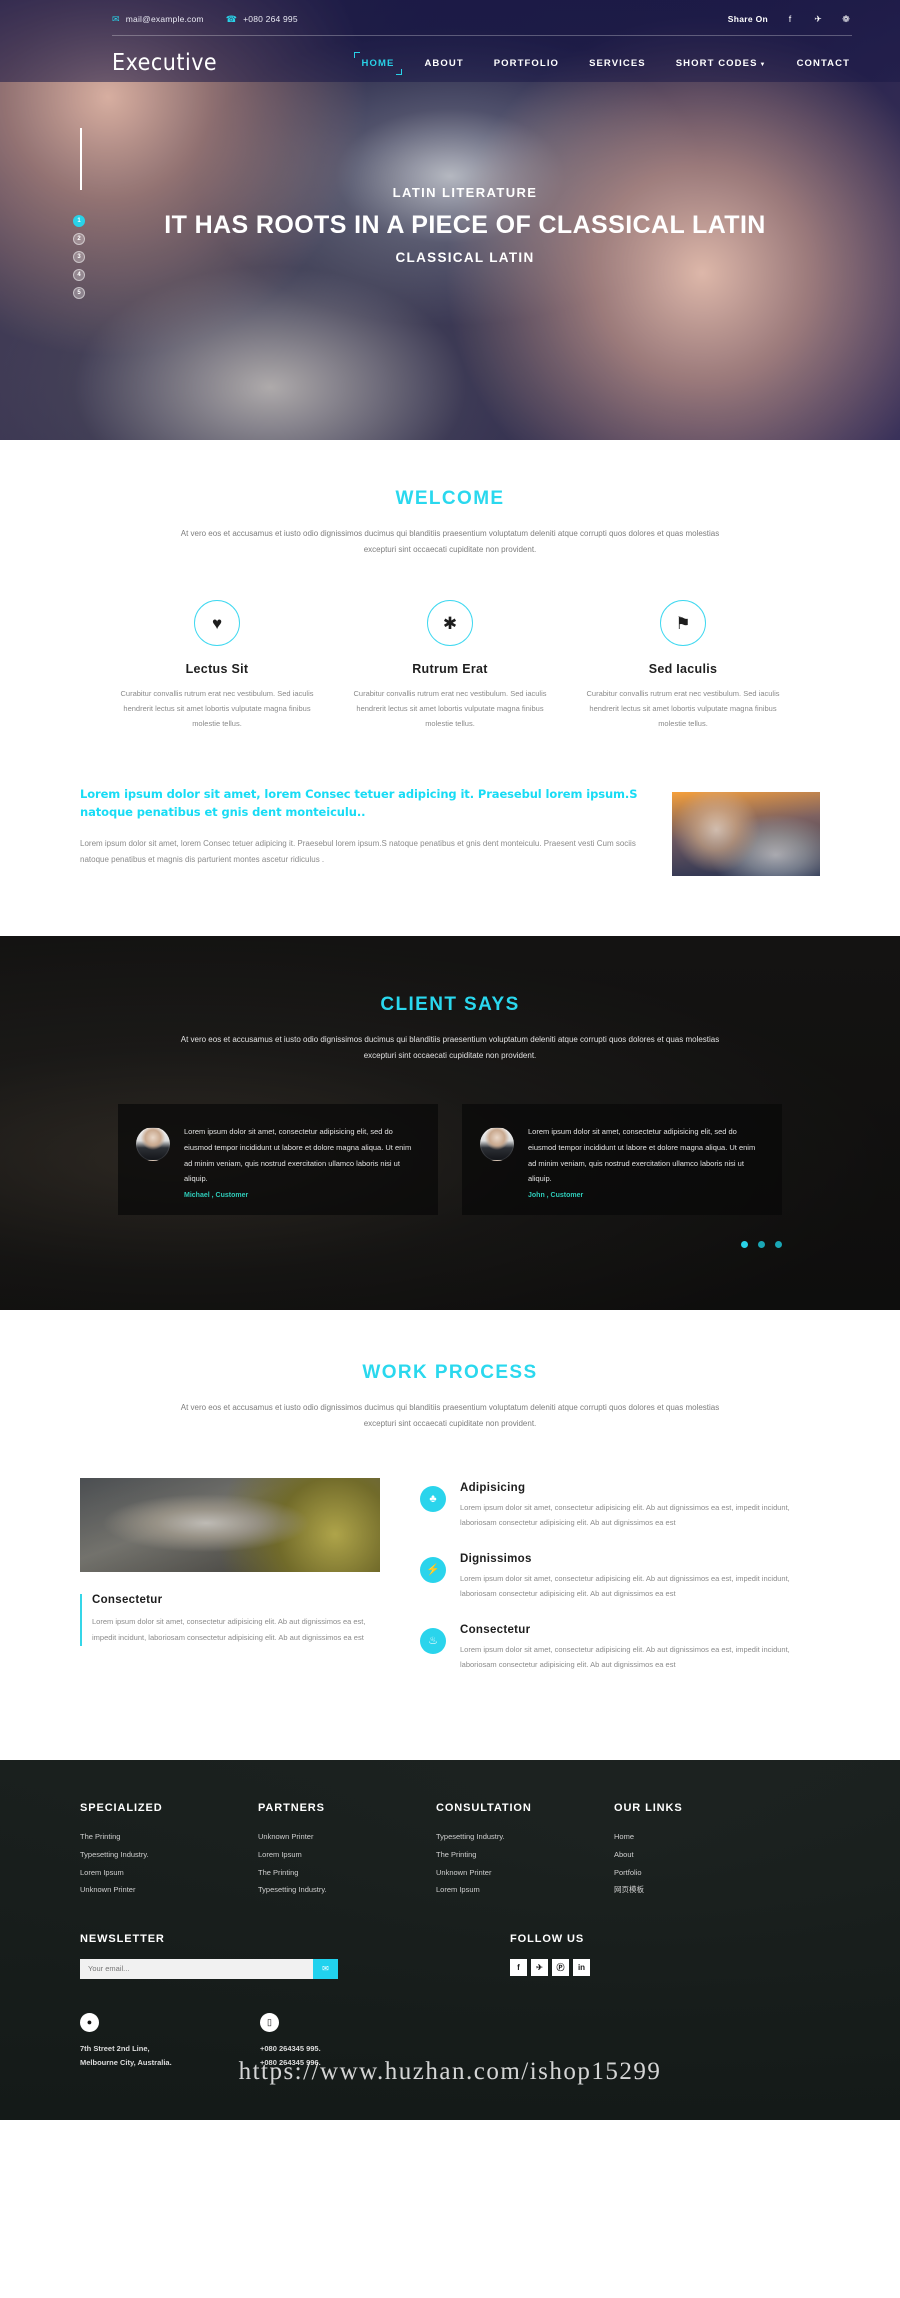  What do you see at coordinates (158, 19) in the screenshot?
I see `email-contact: ✉ mail@example.com` at bounding box center [158, 19].